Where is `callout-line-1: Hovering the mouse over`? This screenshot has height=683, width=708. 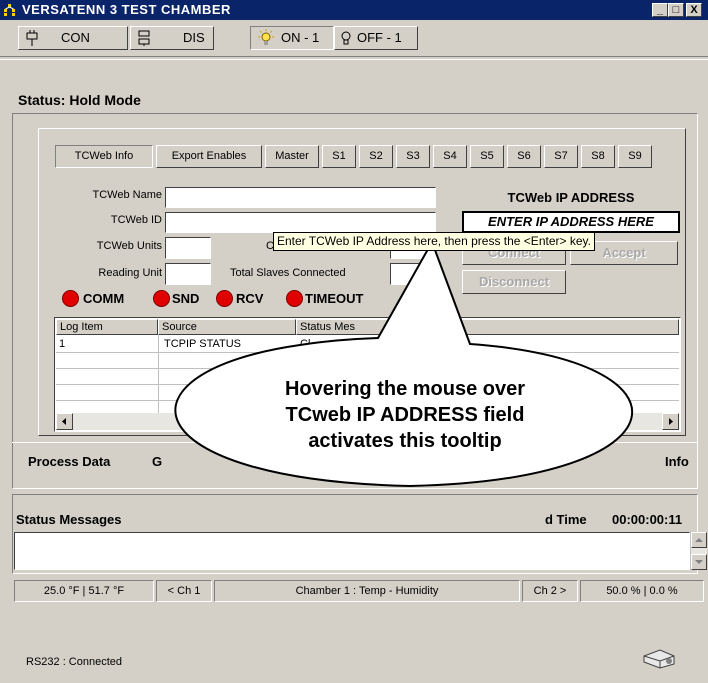
callout-line-1: Hovering the mouse over is located at coordinates (405, 389).